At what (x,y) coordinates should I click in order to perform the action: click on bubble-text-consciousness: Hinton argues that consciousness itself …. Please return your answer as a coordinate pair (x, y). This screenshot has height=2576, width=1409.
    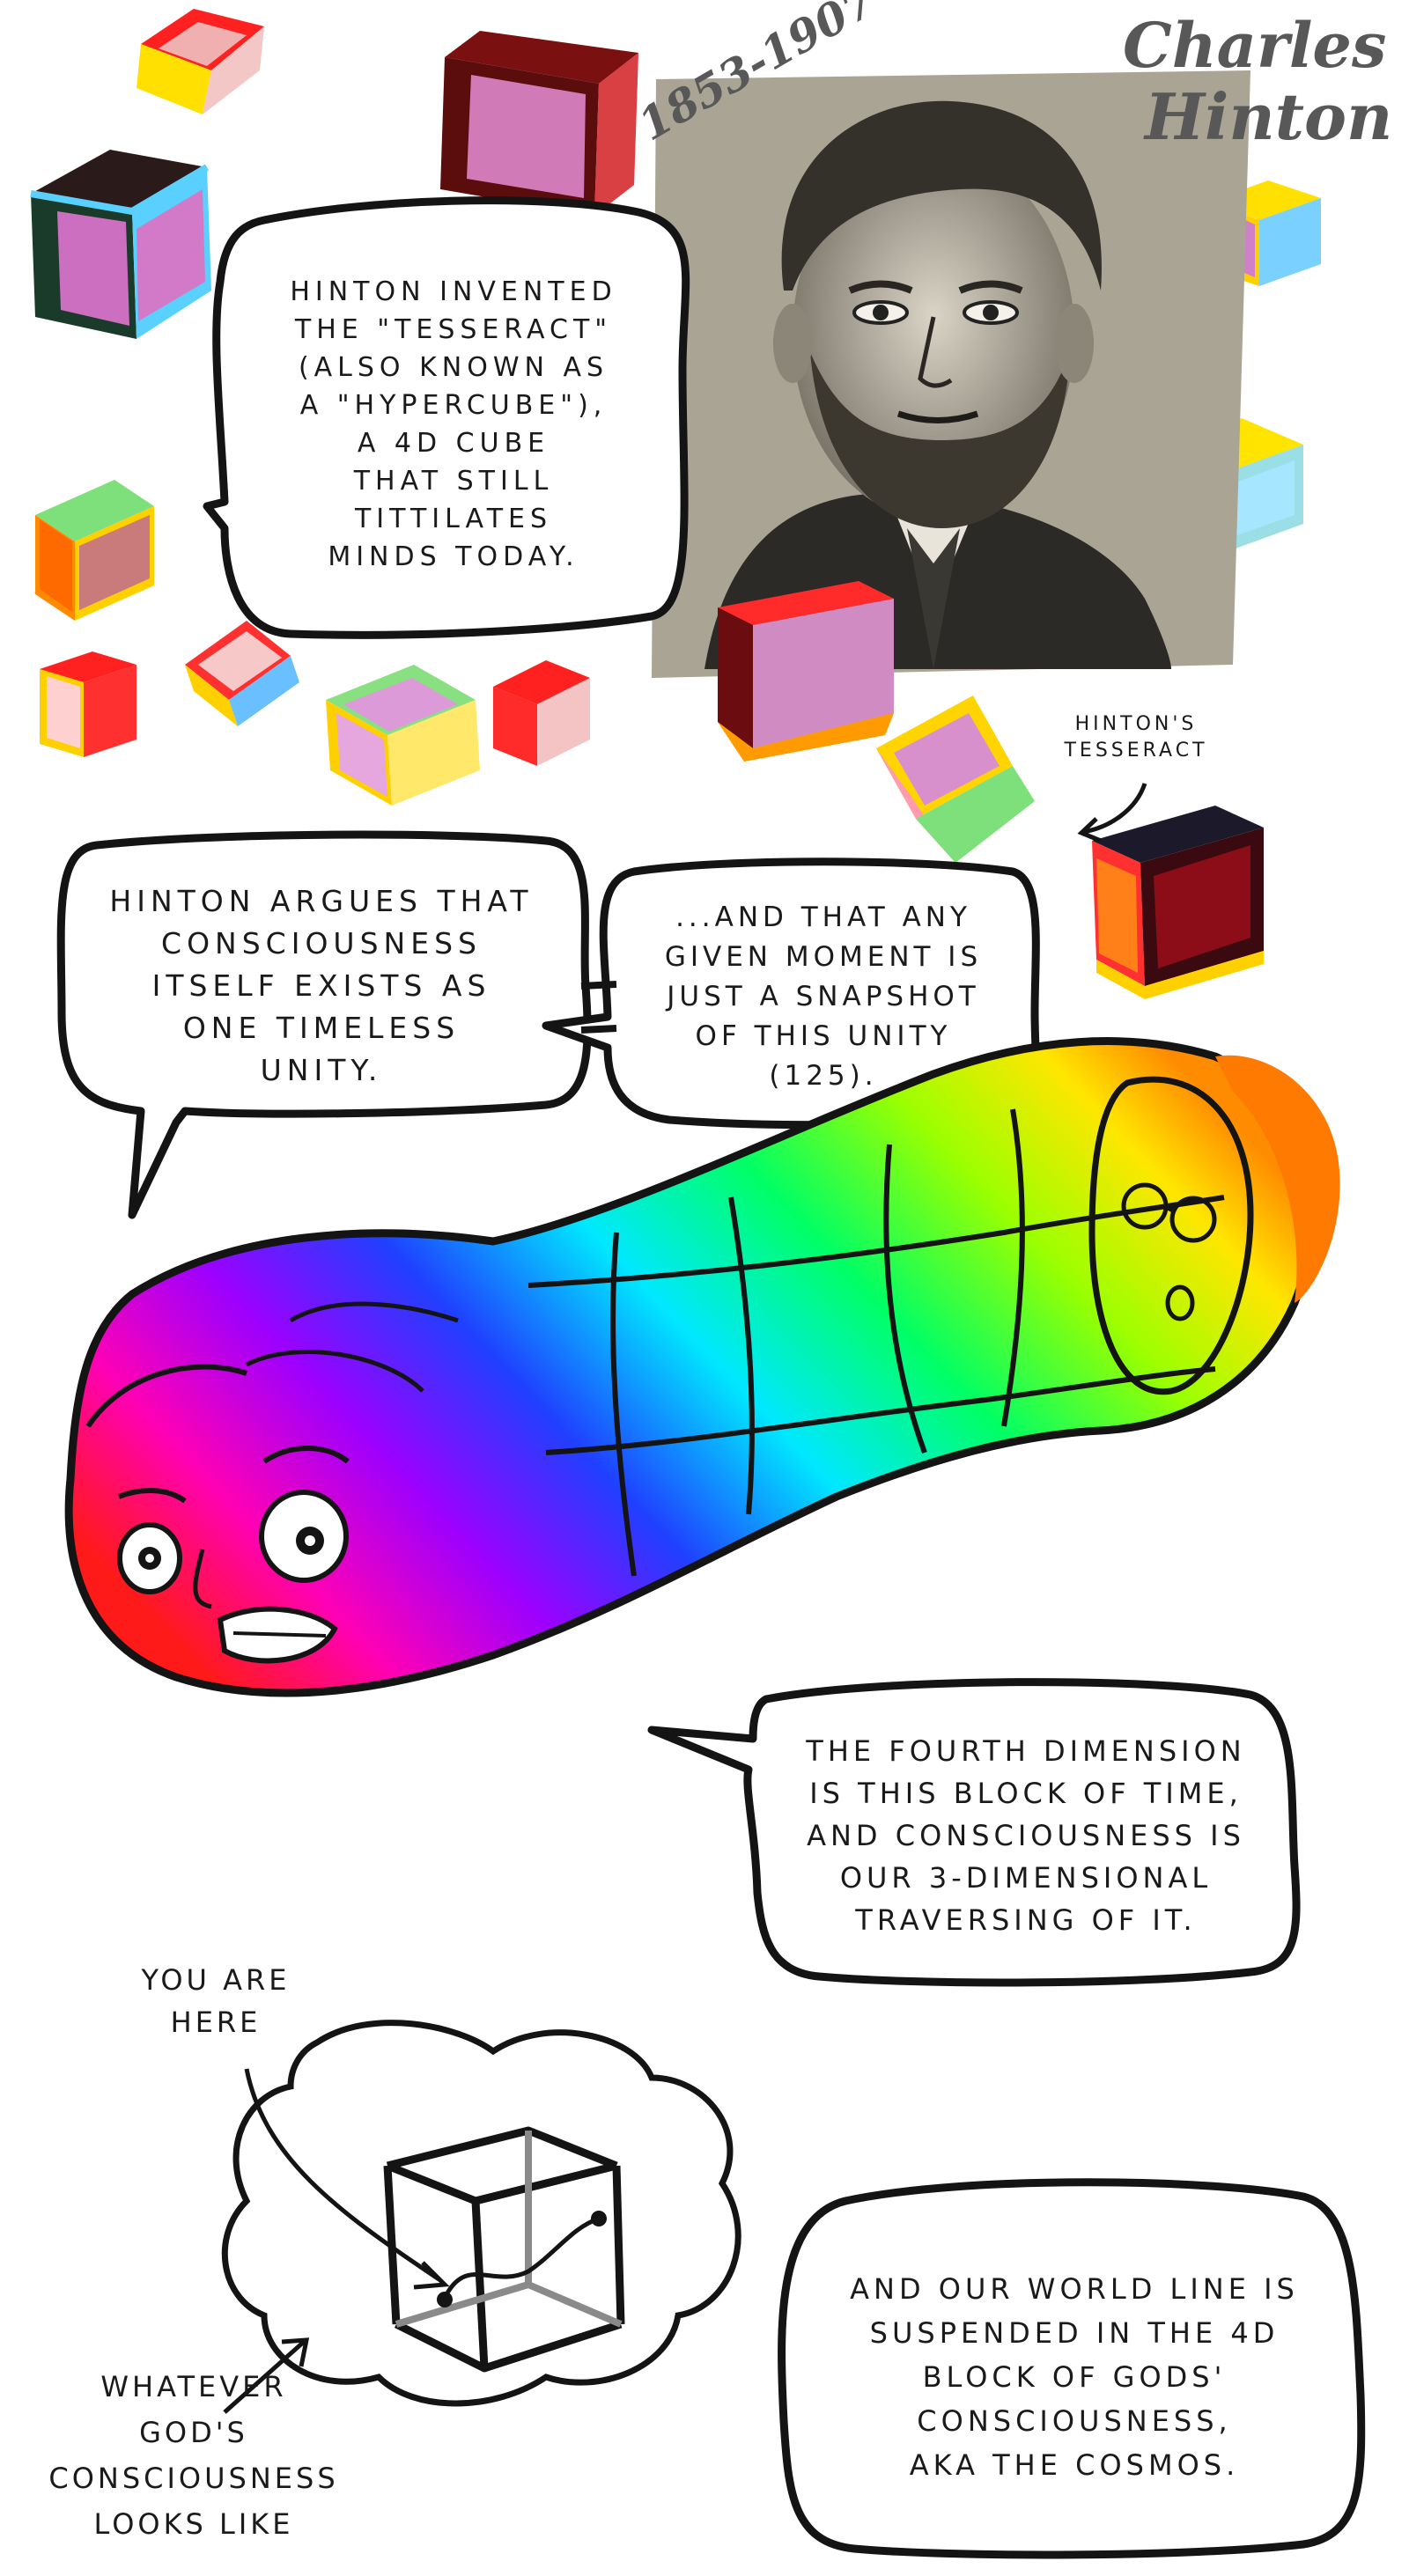
    Looking at the image, I should click on (321, 986).